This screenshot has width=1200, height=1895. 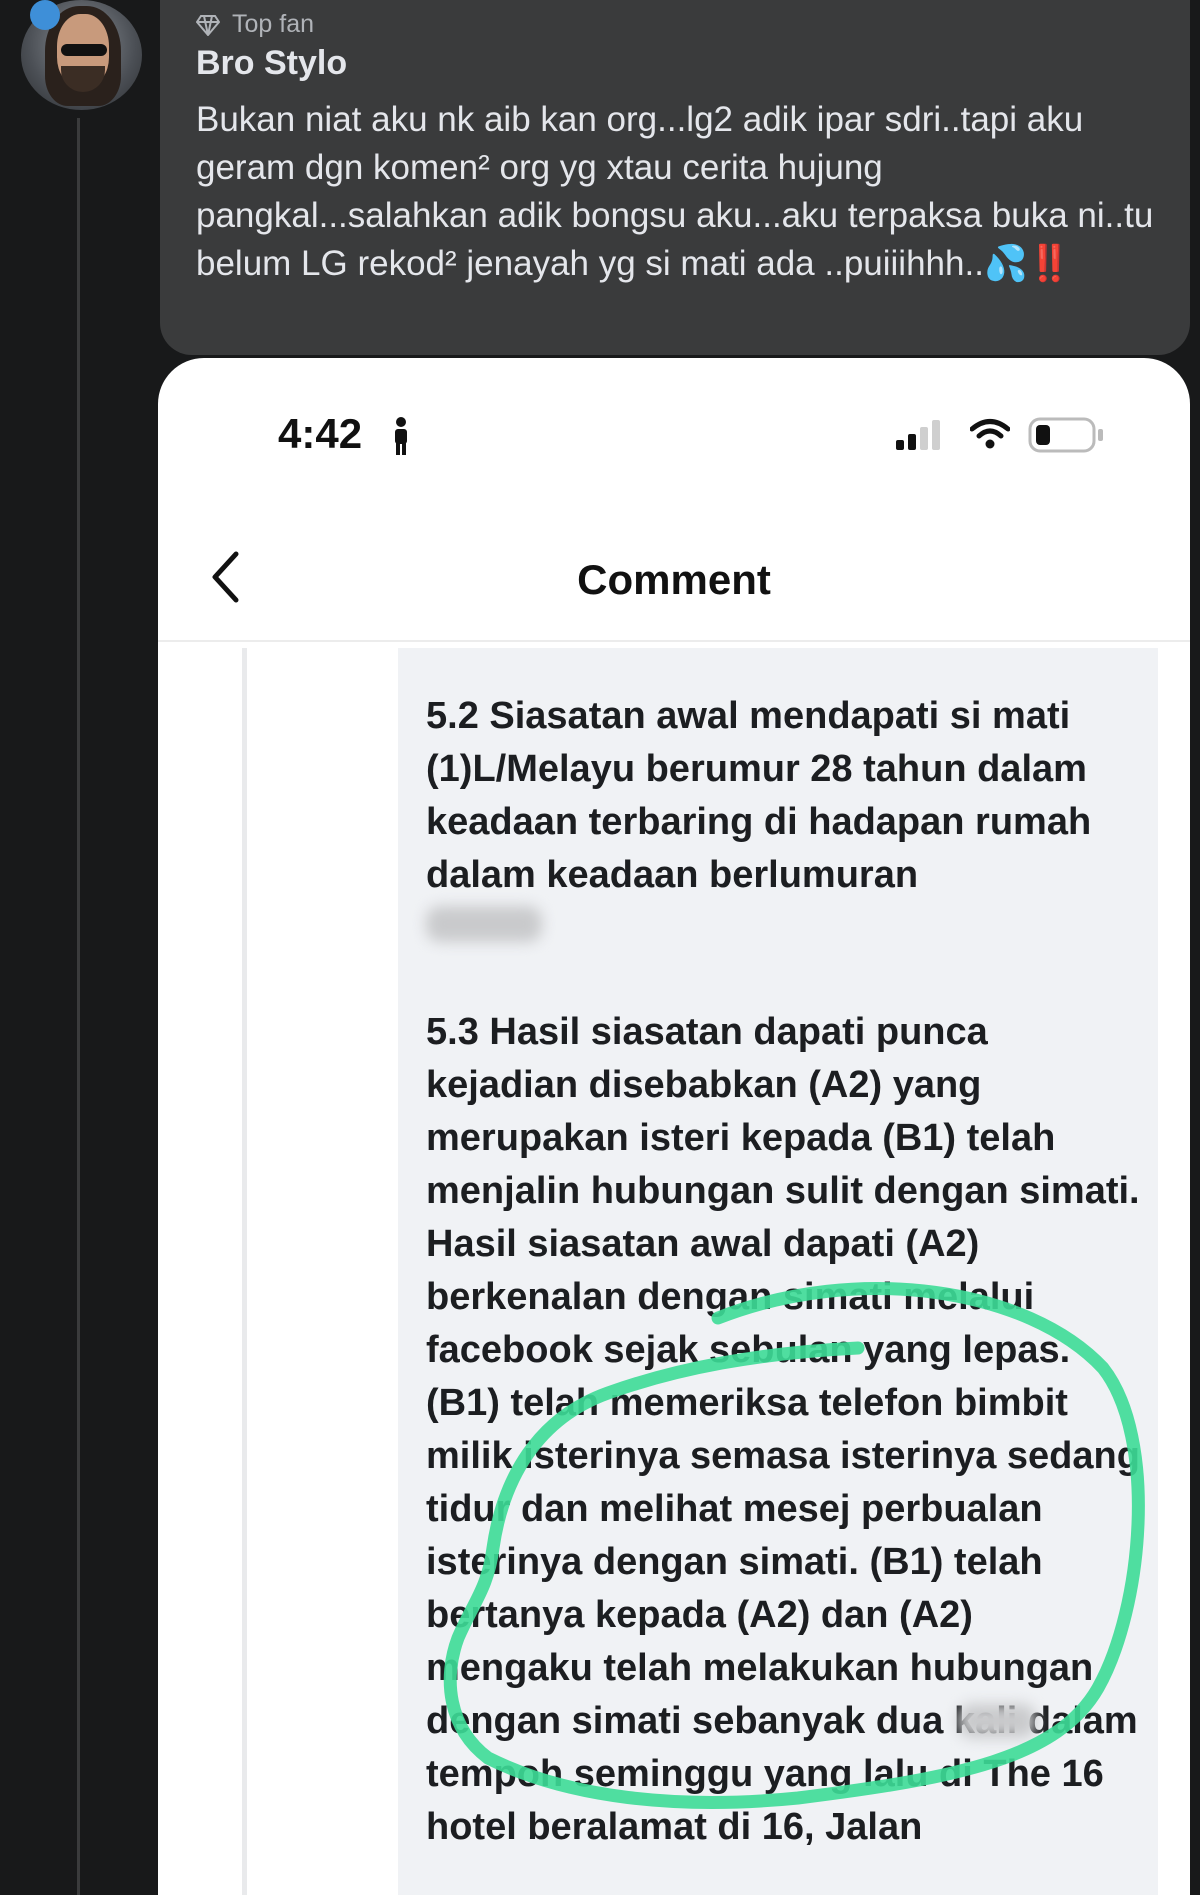 I want to click on top-fan-badge: Top fan, so click(x=255, y=24).